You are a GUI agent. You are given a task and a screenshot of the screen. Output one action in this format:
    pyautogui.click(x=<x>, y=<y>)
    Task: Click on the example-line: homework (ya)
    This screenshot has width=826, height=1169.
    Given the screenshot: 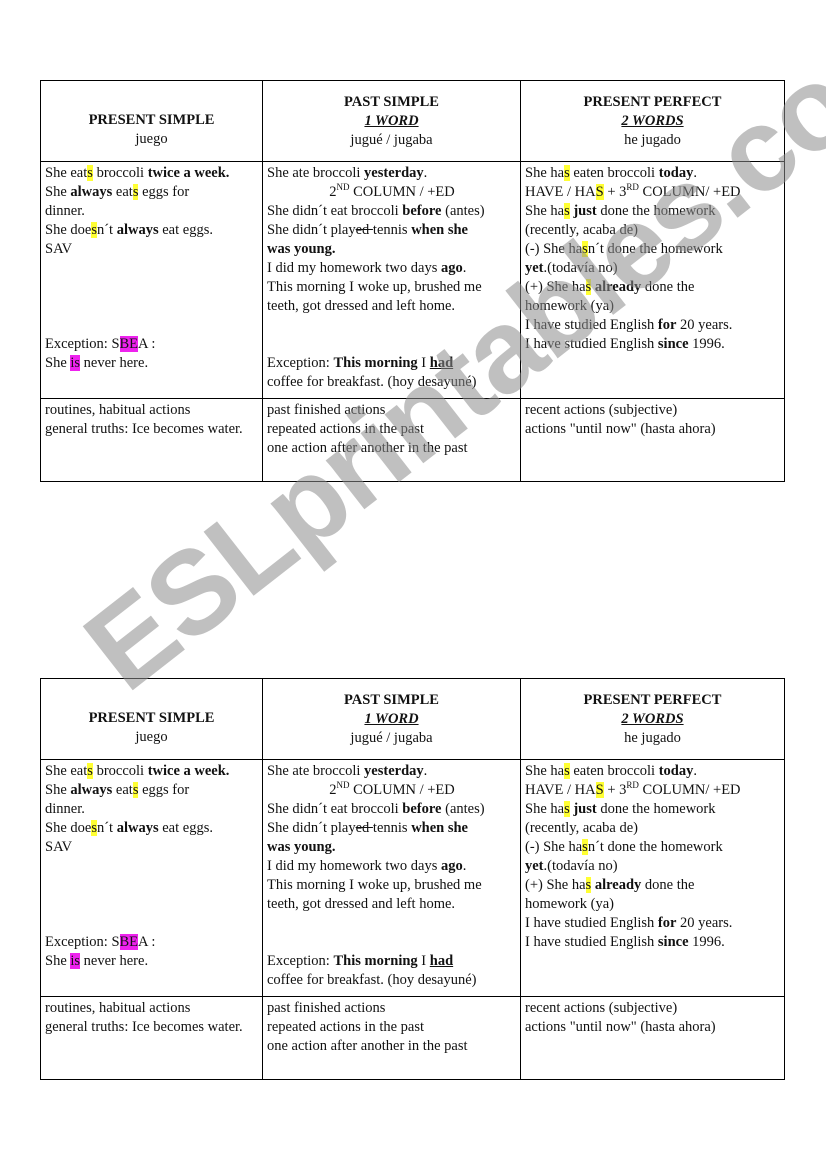 What is the action you would take?
    pyautogui.click(x=569, y=904)
    